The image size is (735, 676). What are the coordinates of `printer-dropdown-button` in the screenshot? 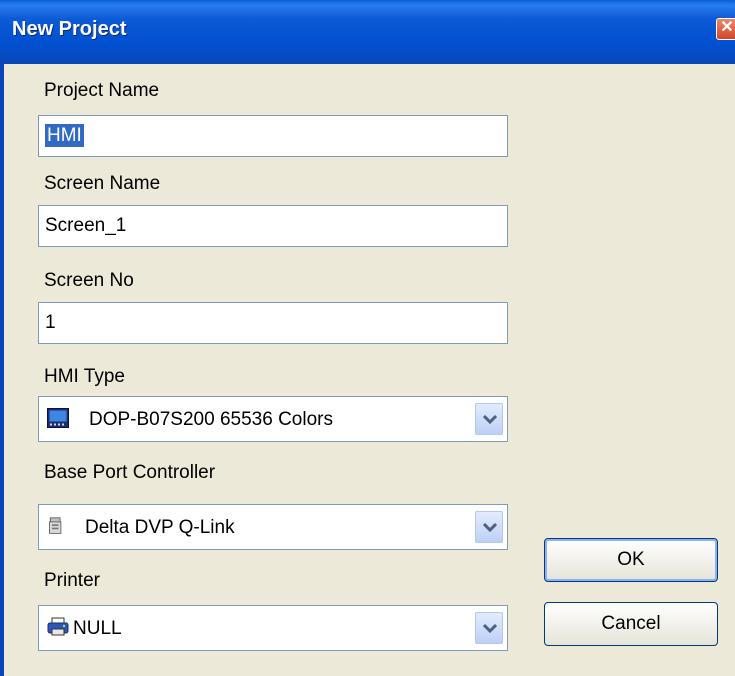 It's located at (489, 628).